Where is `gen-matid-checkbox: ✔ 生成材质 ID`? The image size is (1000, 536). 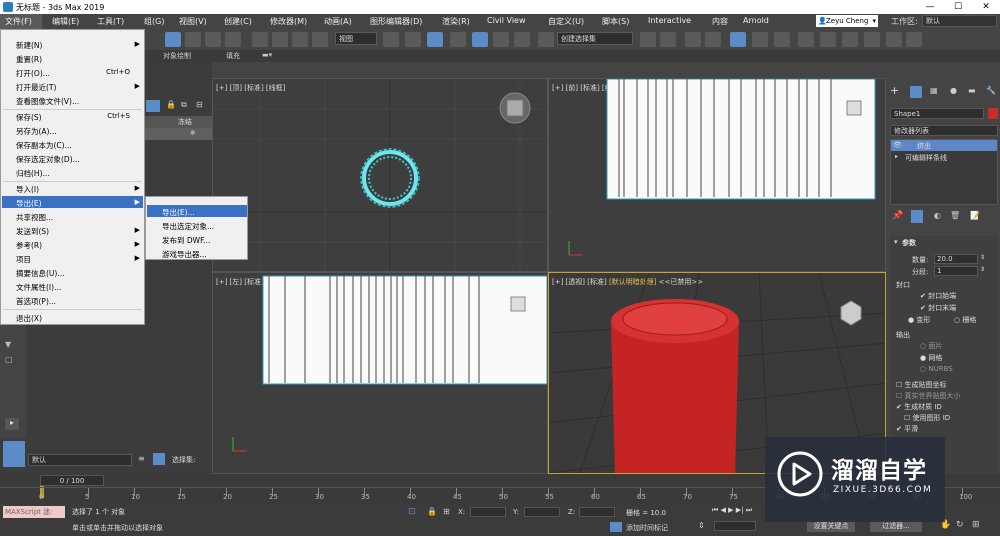
gen-matid-checkbox: ✔ 生成材质 ID is located at coordinates (919, 407).